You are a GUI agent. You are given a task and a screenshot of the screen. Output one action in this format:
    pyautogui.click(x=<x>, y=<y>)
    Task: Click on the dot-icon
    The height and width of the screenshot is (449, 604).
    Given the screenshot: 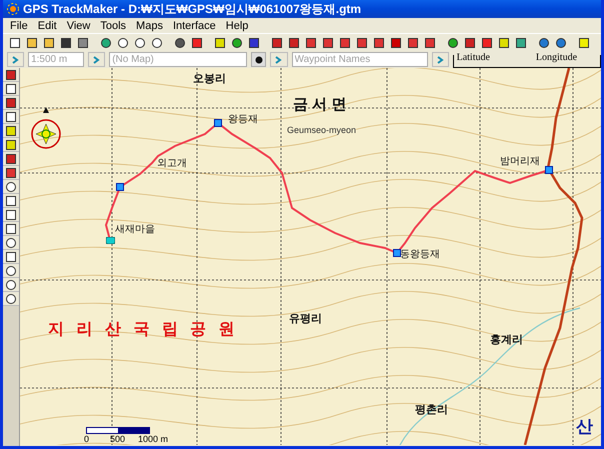 What is the action you would take?
    pyautogui.click(x=258, y=60)
    